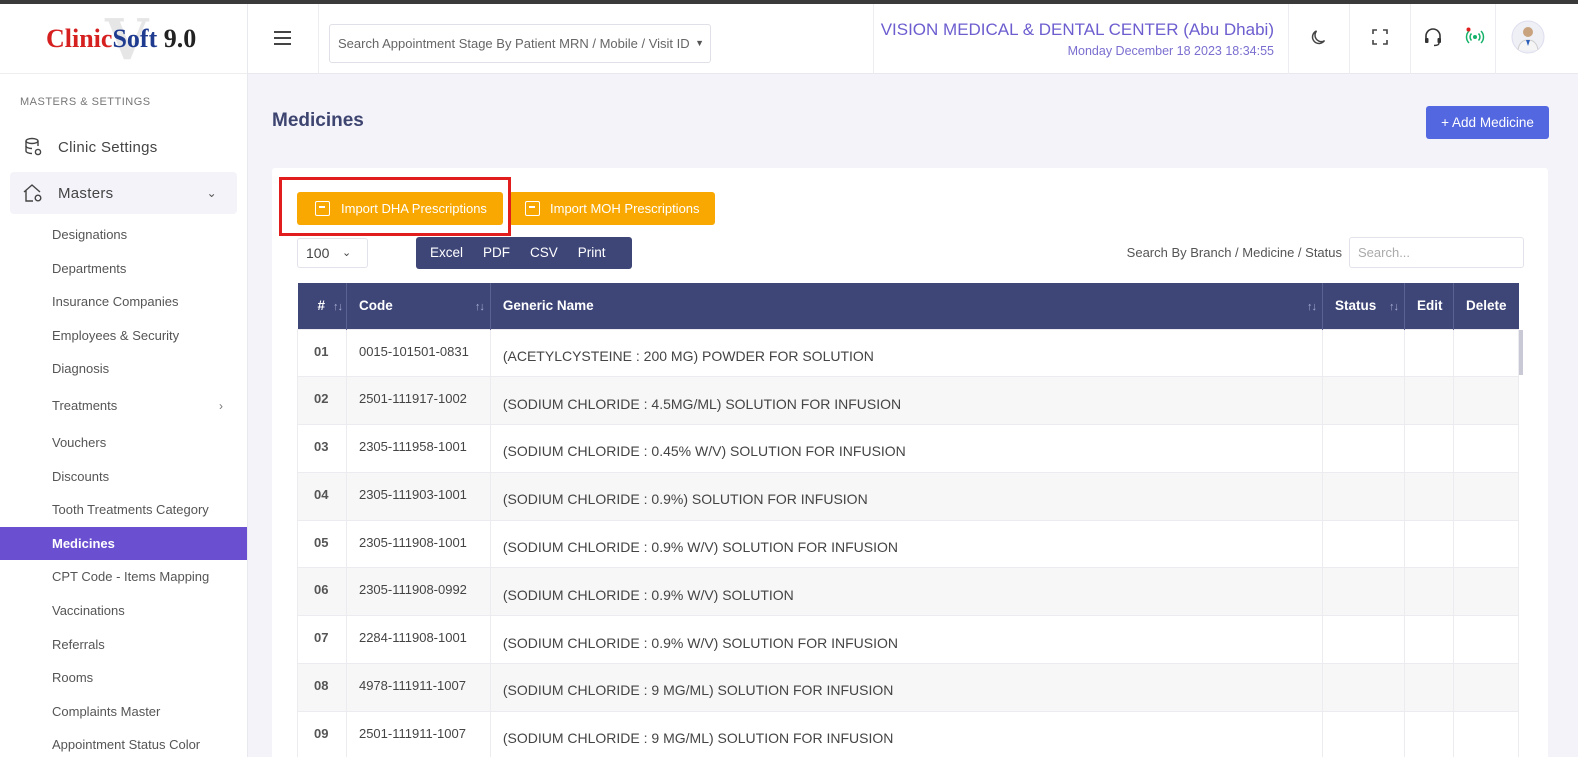 The width and height of the screenshot is (1578, 757). I want to click on add-medicine-button: + Add Medicine, so click(1487, 122).